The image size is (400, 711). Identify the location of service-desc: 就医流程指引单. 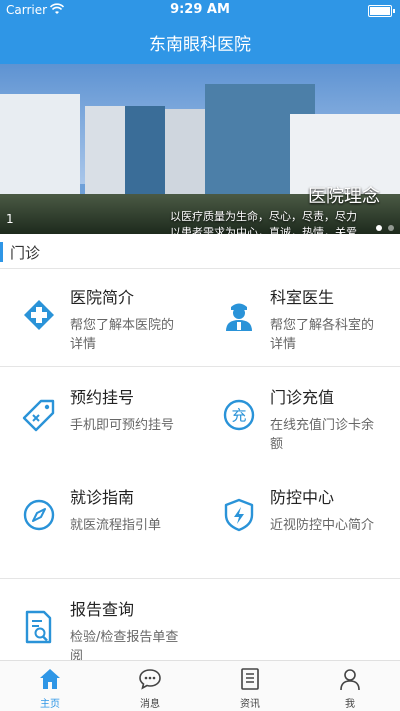
(116, 525).